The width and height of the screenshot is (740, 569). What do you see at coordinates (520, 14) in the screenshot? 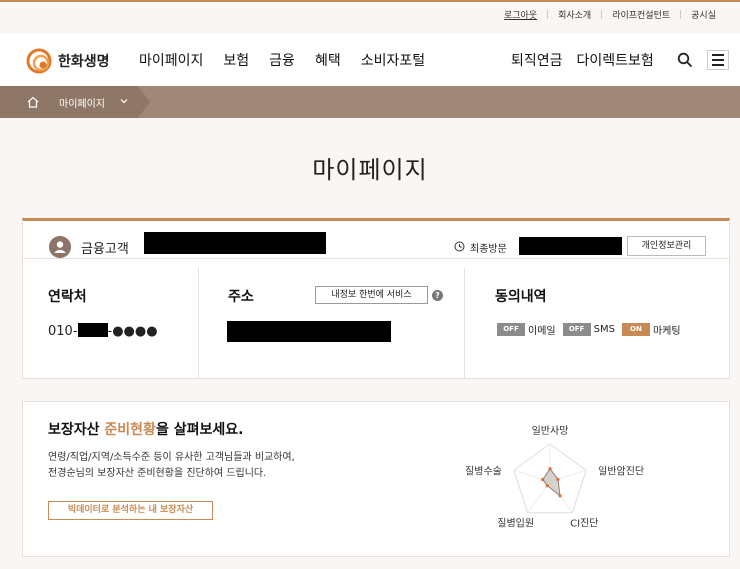
I see `logout-link: 로그아웃` at bounding box center [520, 14].